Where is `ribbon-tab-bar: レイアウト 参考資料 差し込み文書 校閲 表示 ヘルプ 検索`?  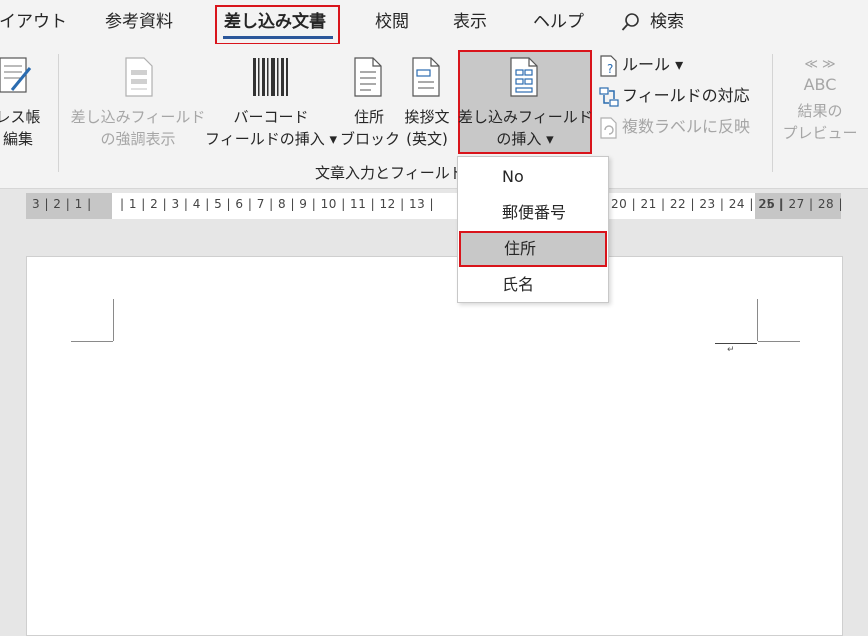 ribbon-tab-bar: レイアウト 参考資料 差し込み文書 校閲 表示 ヘルプ 検索 is located at coordinates (434, 22).